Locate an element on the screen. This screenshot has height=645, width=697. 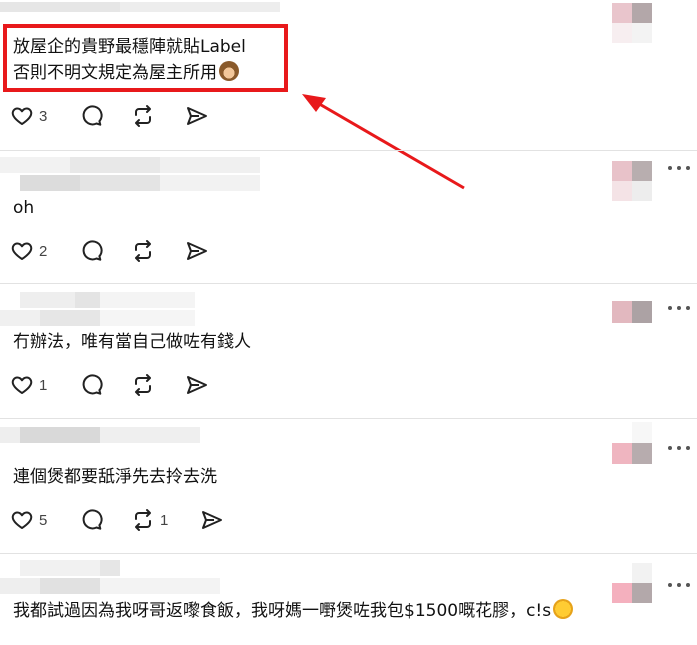
like-button: 1 is located at coordinates (28, 385).